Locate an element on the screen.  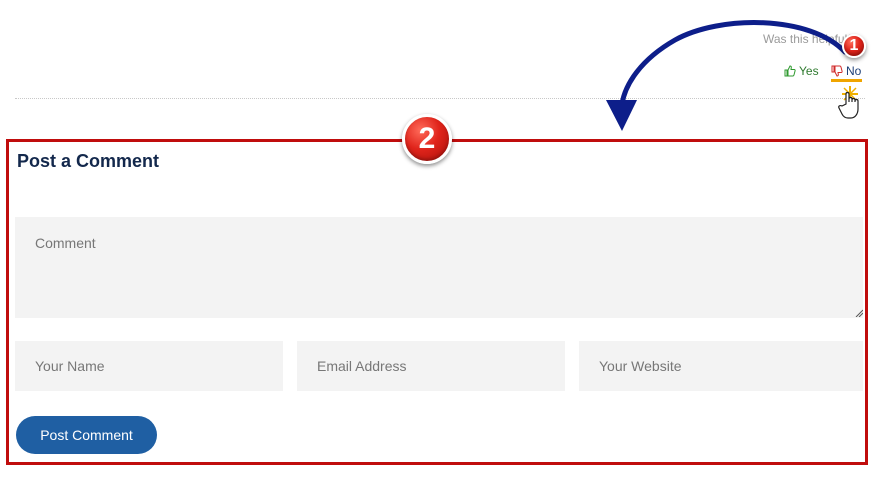
form-title: Post a Comment is located at coordinates (88, 161).